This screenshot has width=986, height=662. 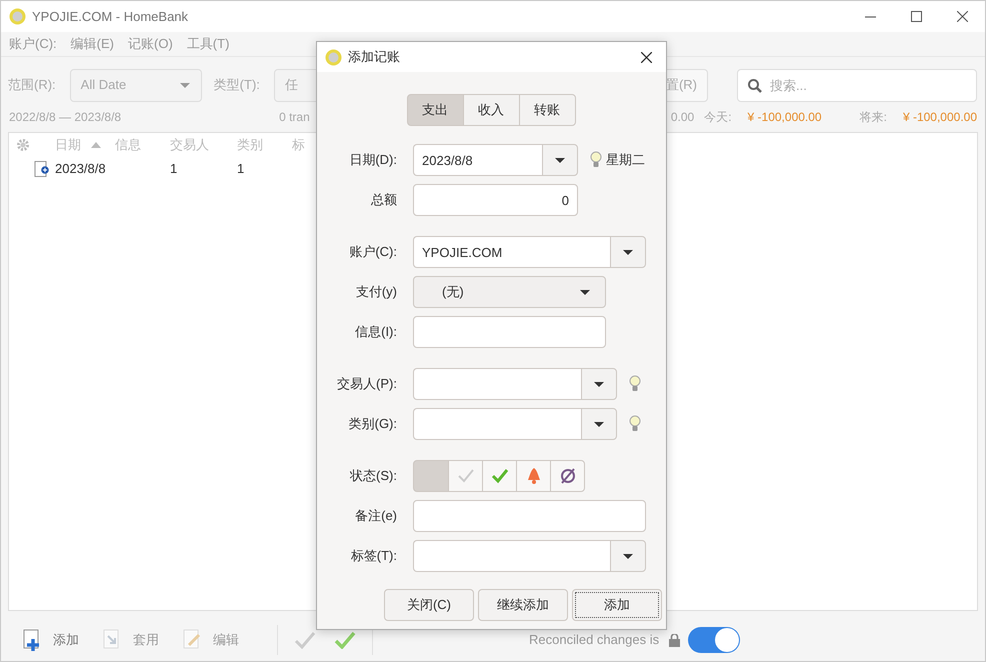 I want to click on menu-item: 记账(O), so click(x=150, y=44).